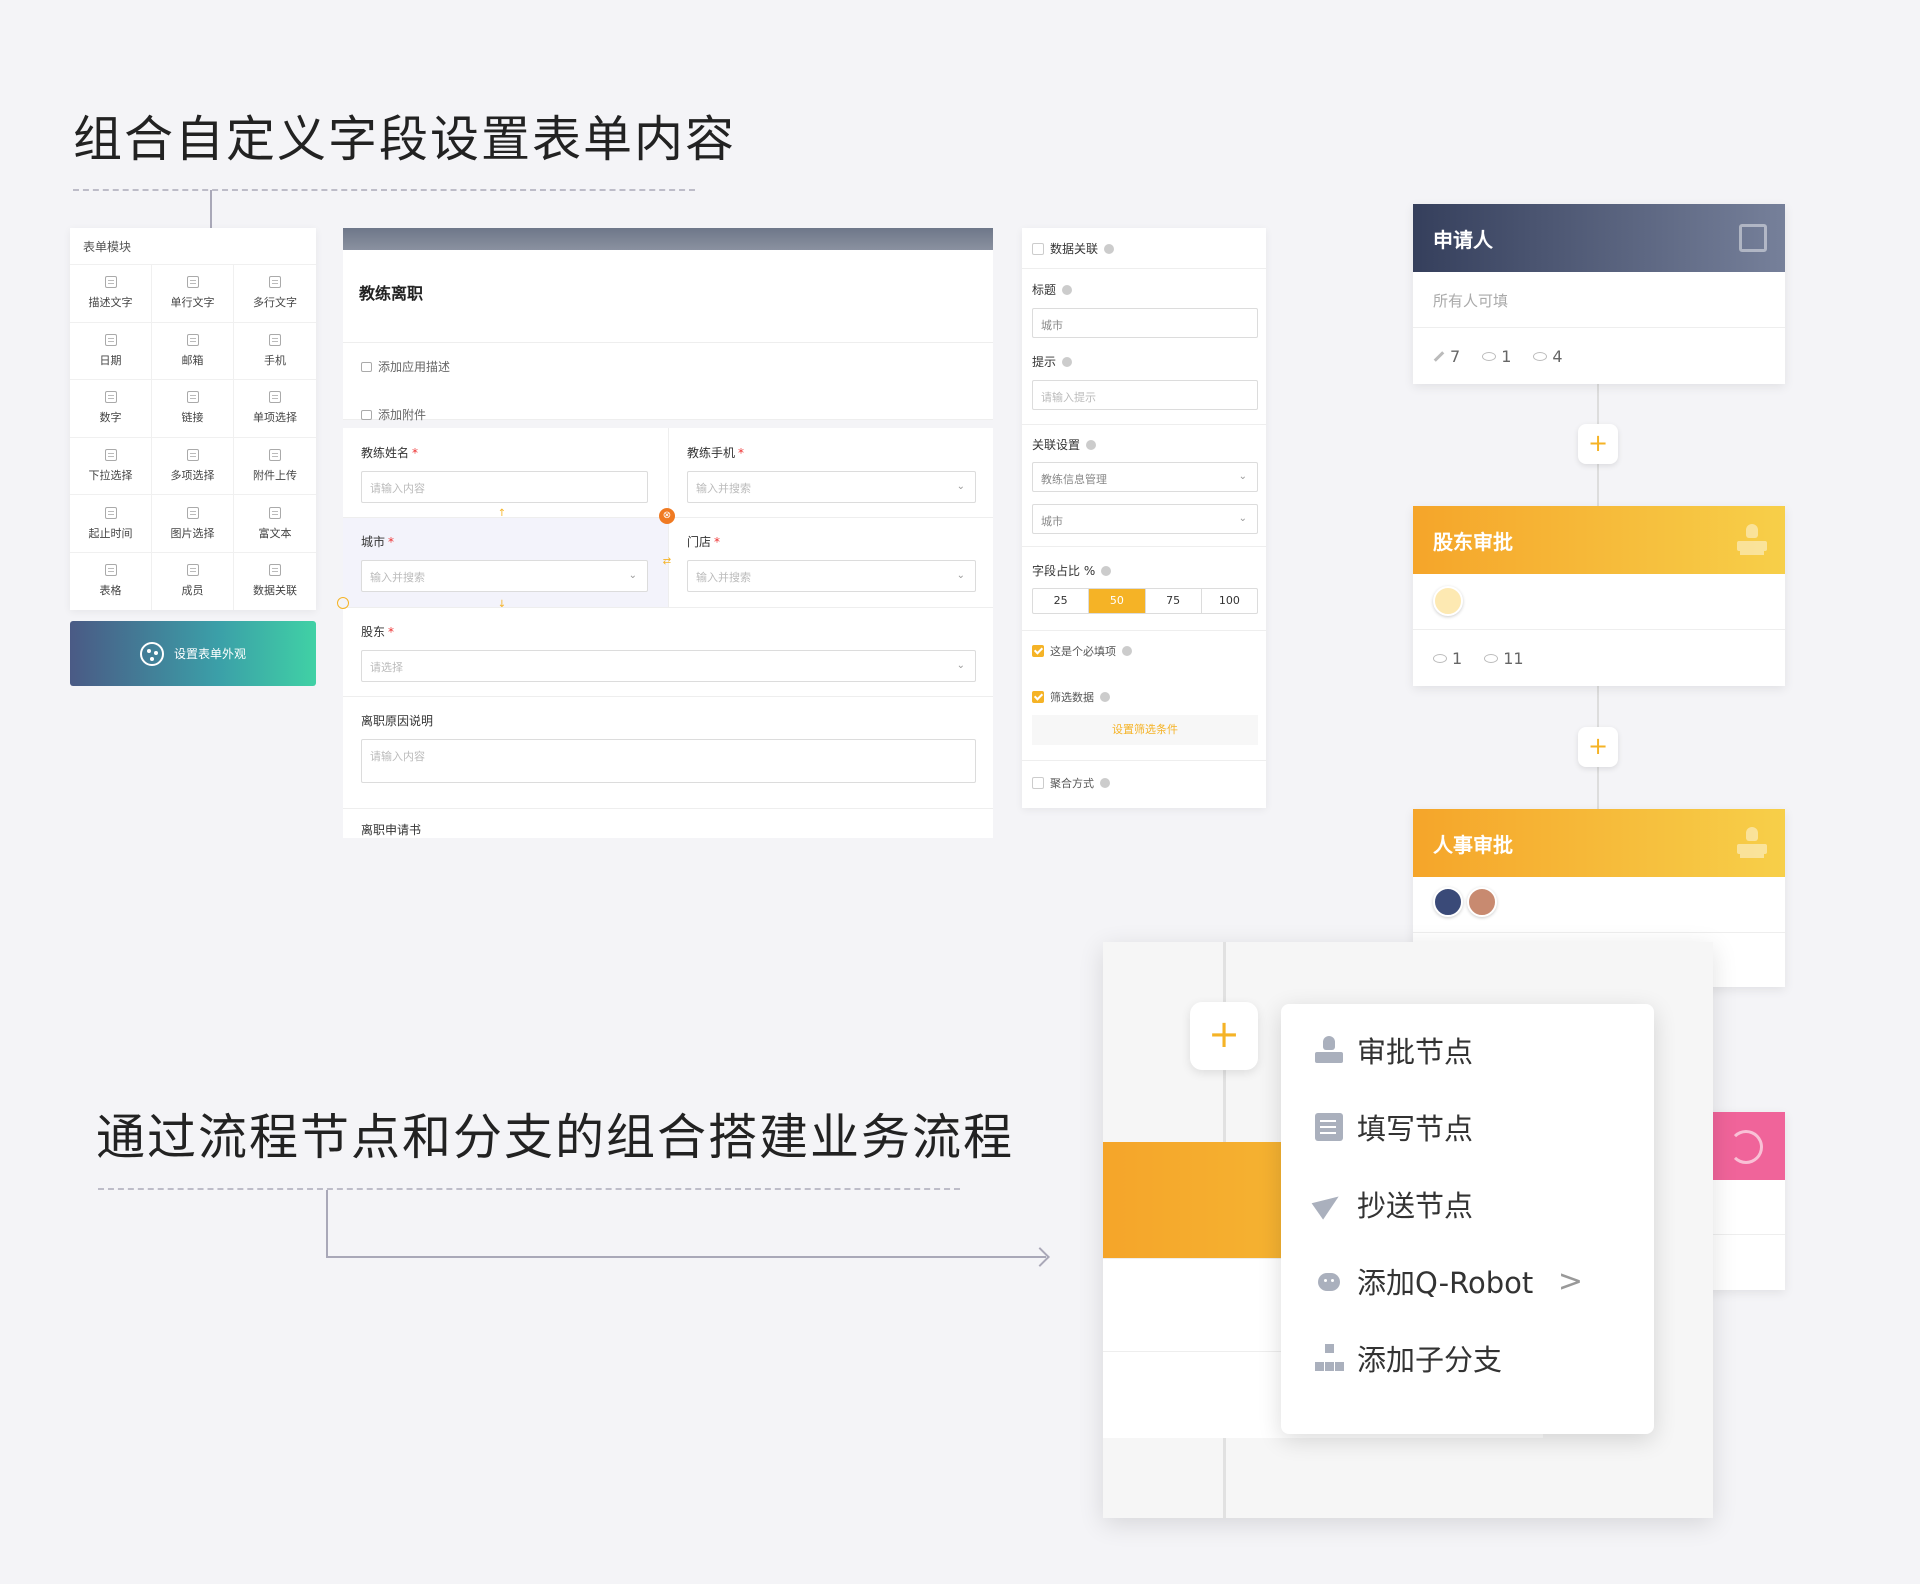  What do you see at coordinates (111, 523) in the screenshot?
I see `palette-item: 起止时间` at bounding box center [111, 523].